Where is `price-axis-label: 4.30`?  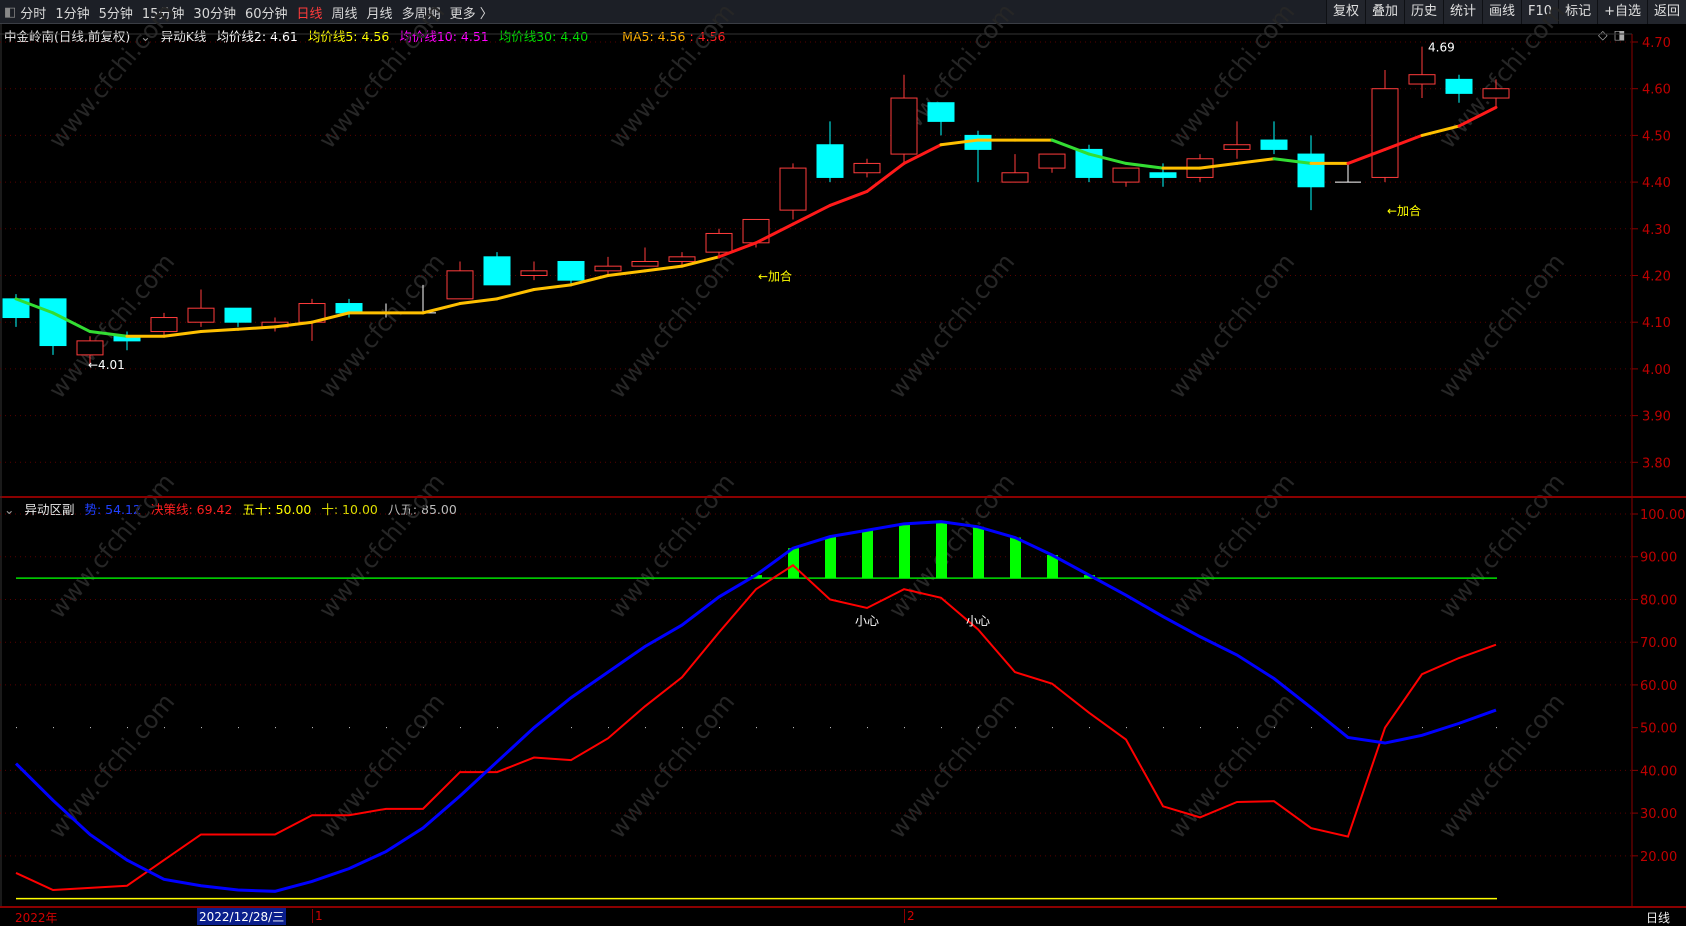
price-axis-label: 4.30 is located at coordinates (1656, 230).